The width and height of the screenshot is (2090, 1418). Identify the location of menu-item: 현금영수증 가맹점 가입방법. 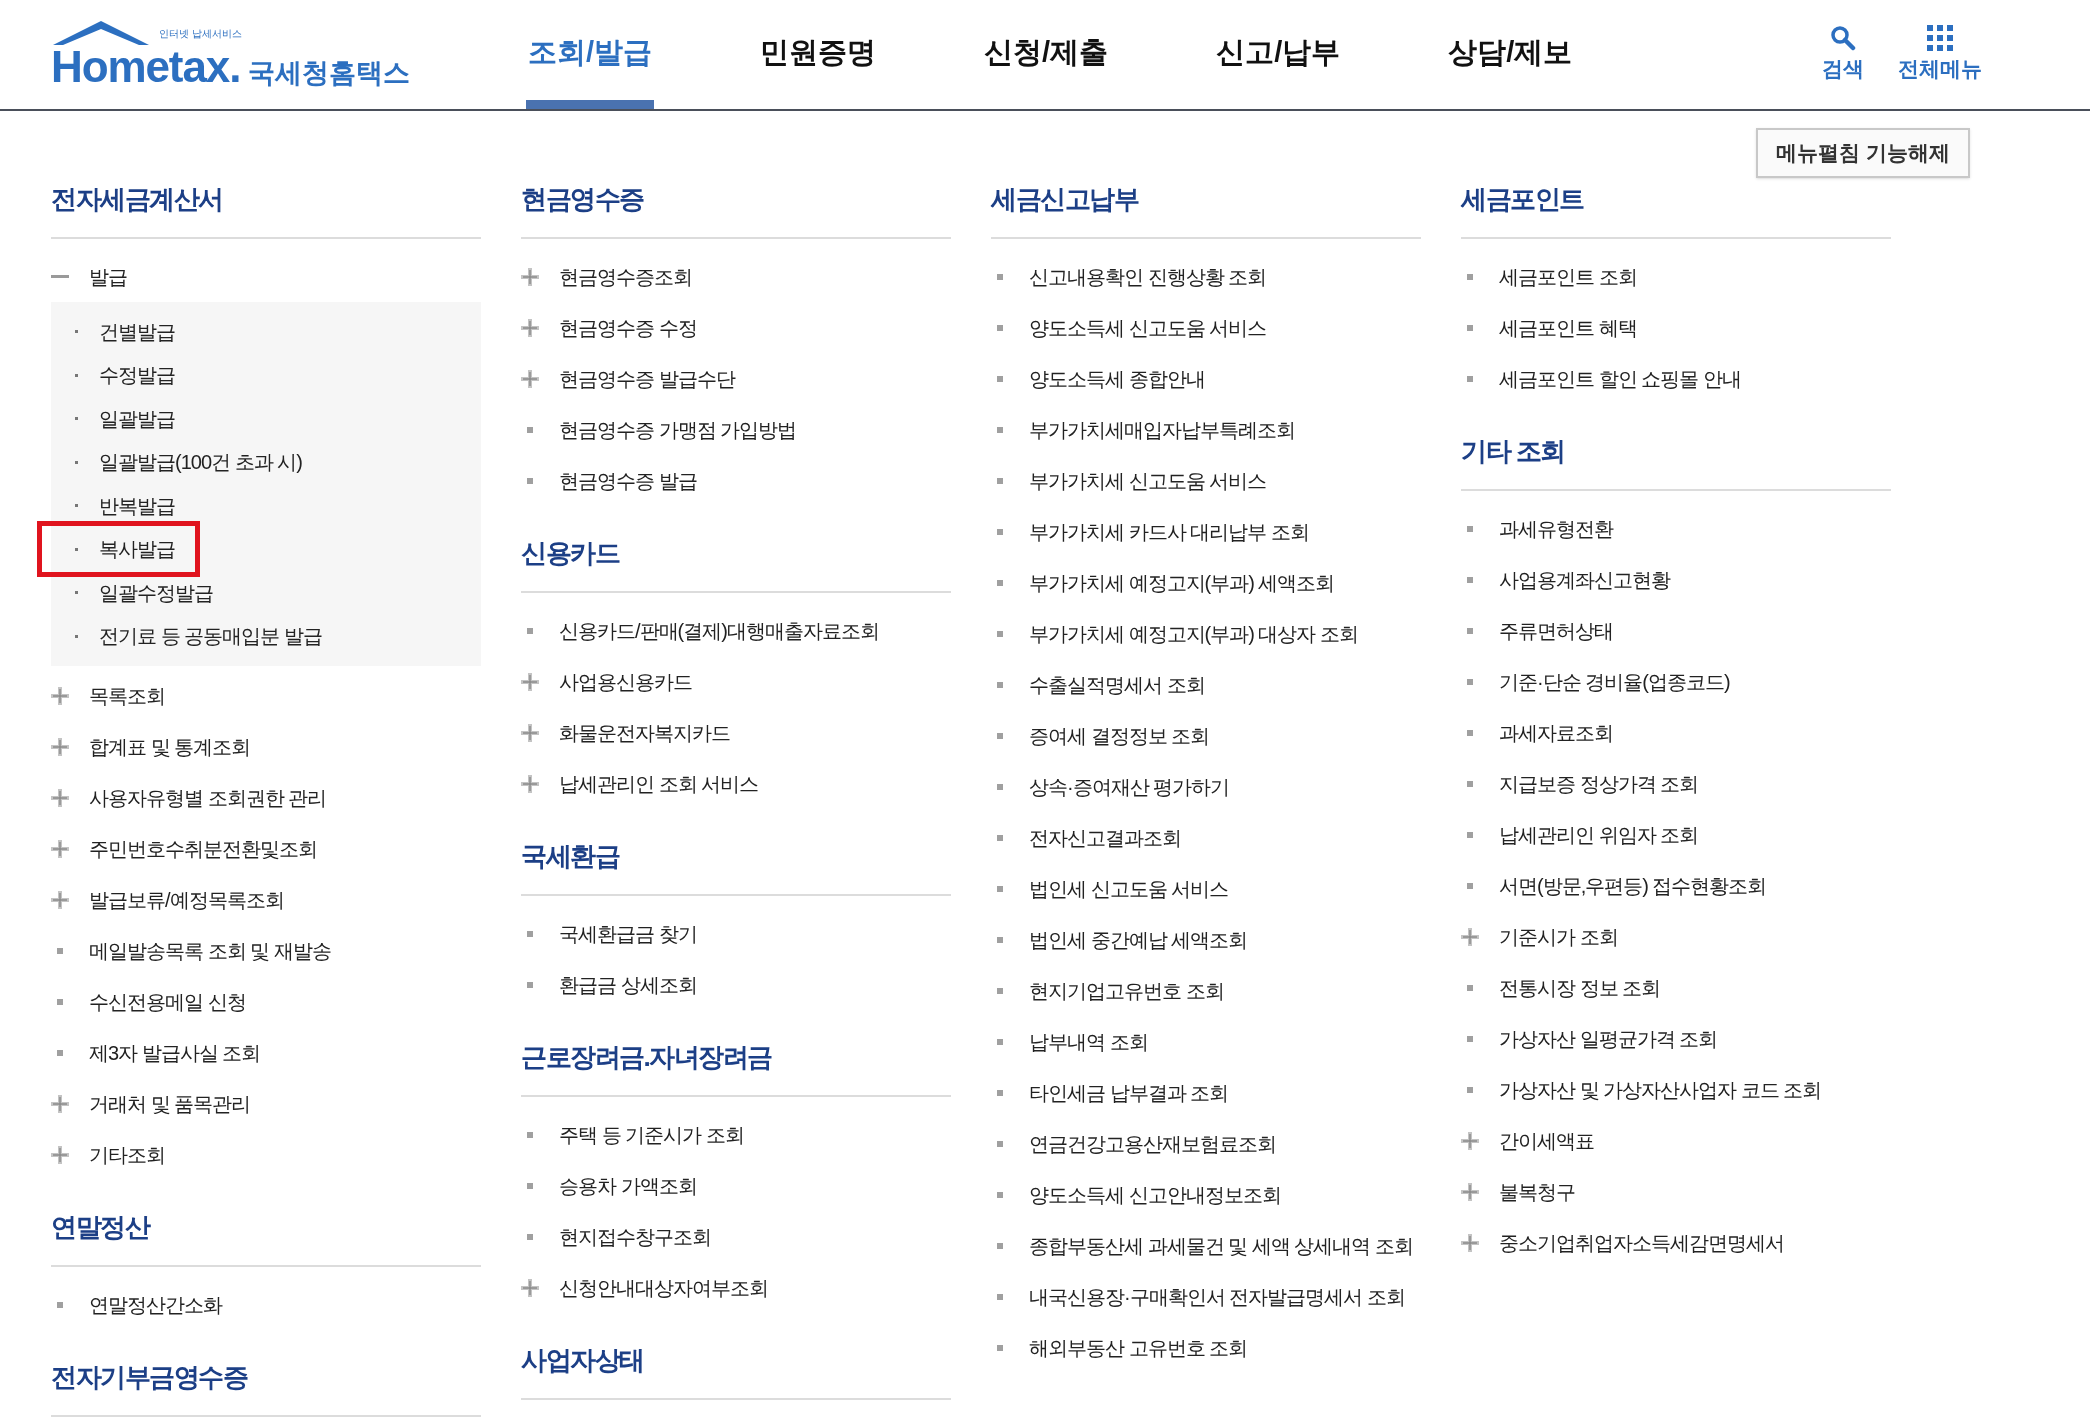
(678, 429).